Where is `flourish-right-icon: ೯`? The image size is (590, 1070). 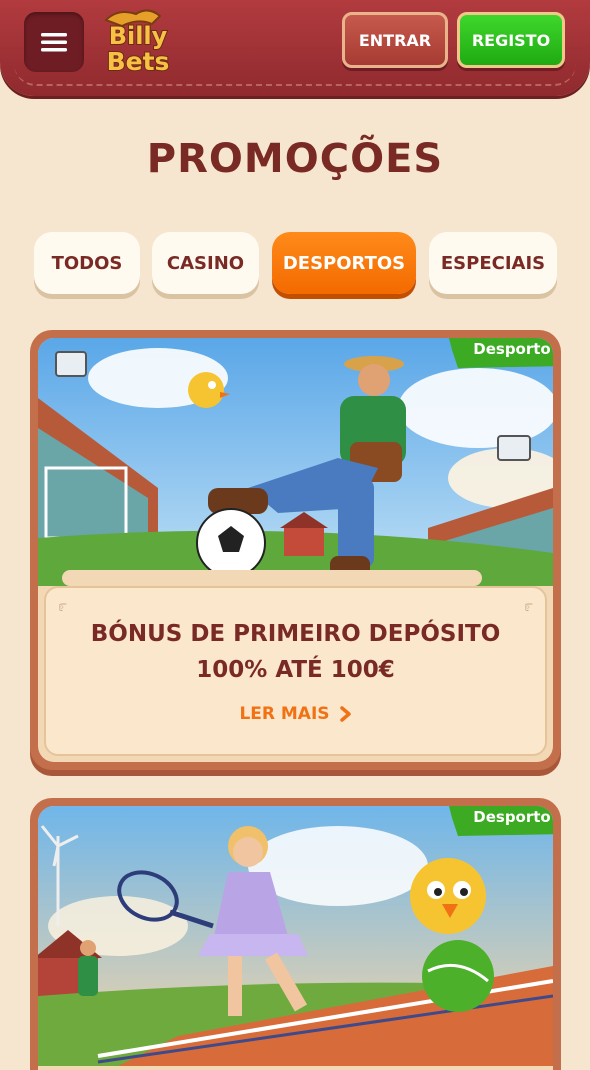 flourish-right-icon: ೯ is located at coordinates (528, 605).